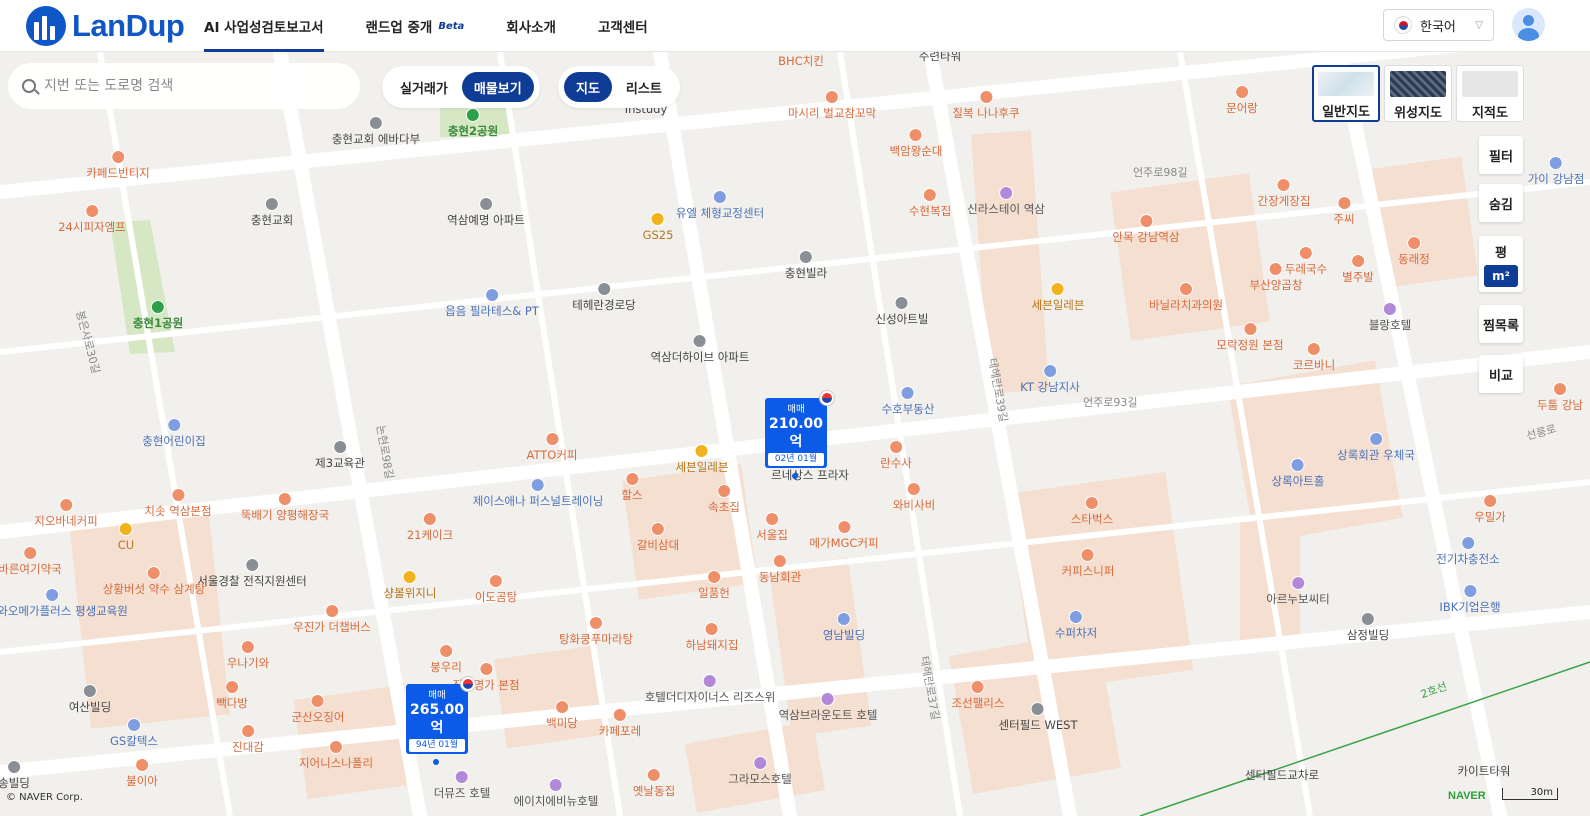 This screenshot has width=1590, height=816. What do you see at coordinates (914, 497) in the screenshot?
I see `poi-restaurant: 와비사비` at bounding box center [914, 497].